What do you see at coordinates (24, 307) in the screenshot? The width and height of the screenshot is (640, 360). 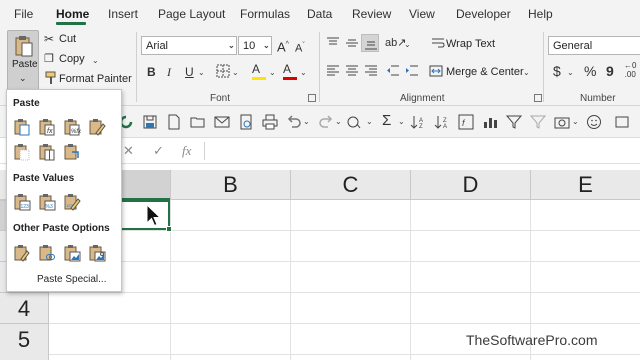 I see `row-header-4: 4` at bounding box center [24, 307].